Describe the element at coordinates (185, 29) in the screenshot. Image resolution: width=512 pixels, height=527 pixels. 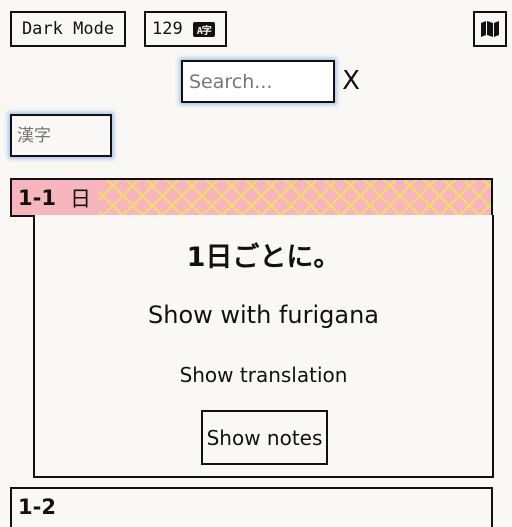
I see `kanji-count-button: 129 A字` at that location.